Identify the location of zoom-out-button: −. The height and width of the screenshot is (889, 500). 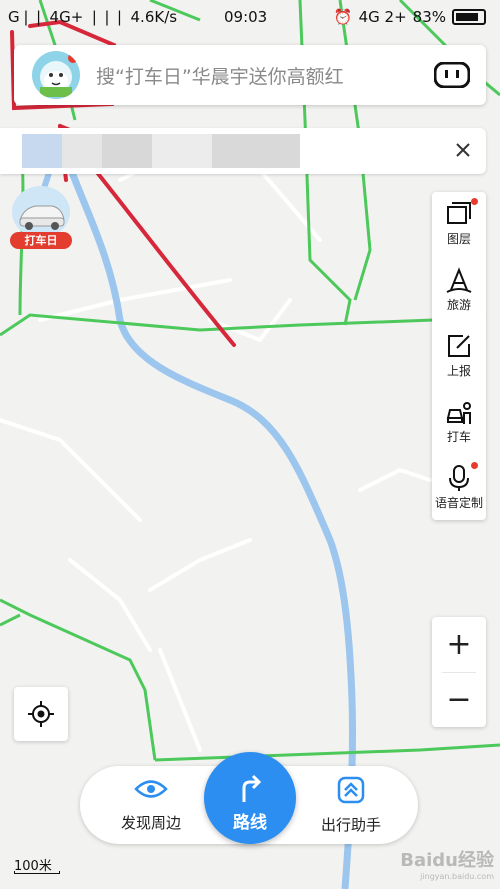
(459, 699).